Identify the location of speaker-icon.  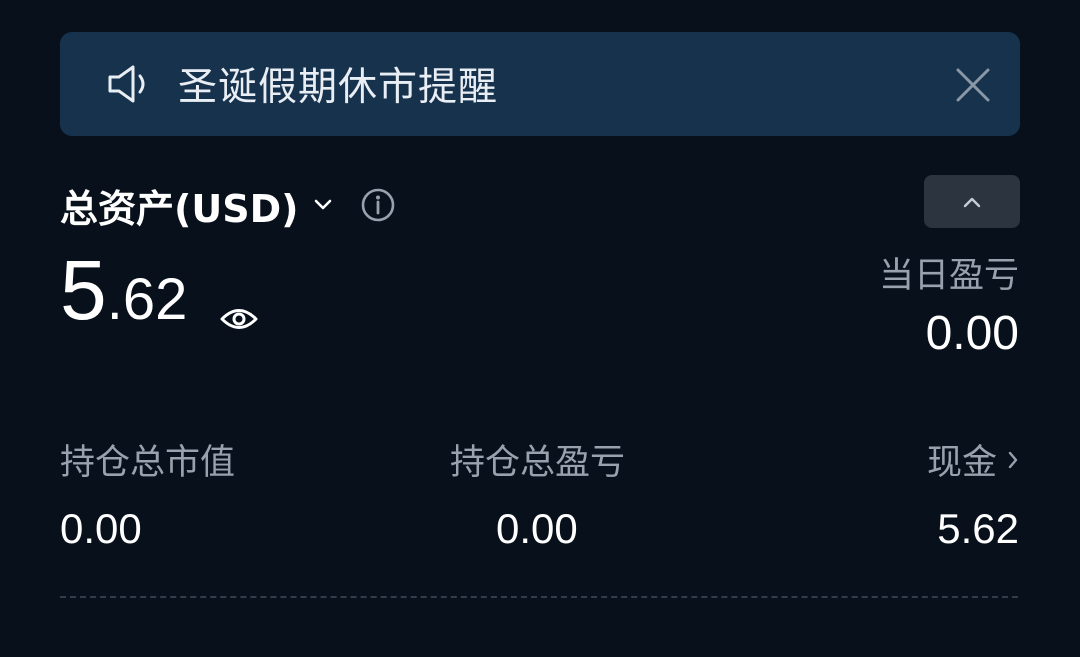
(126, 84).